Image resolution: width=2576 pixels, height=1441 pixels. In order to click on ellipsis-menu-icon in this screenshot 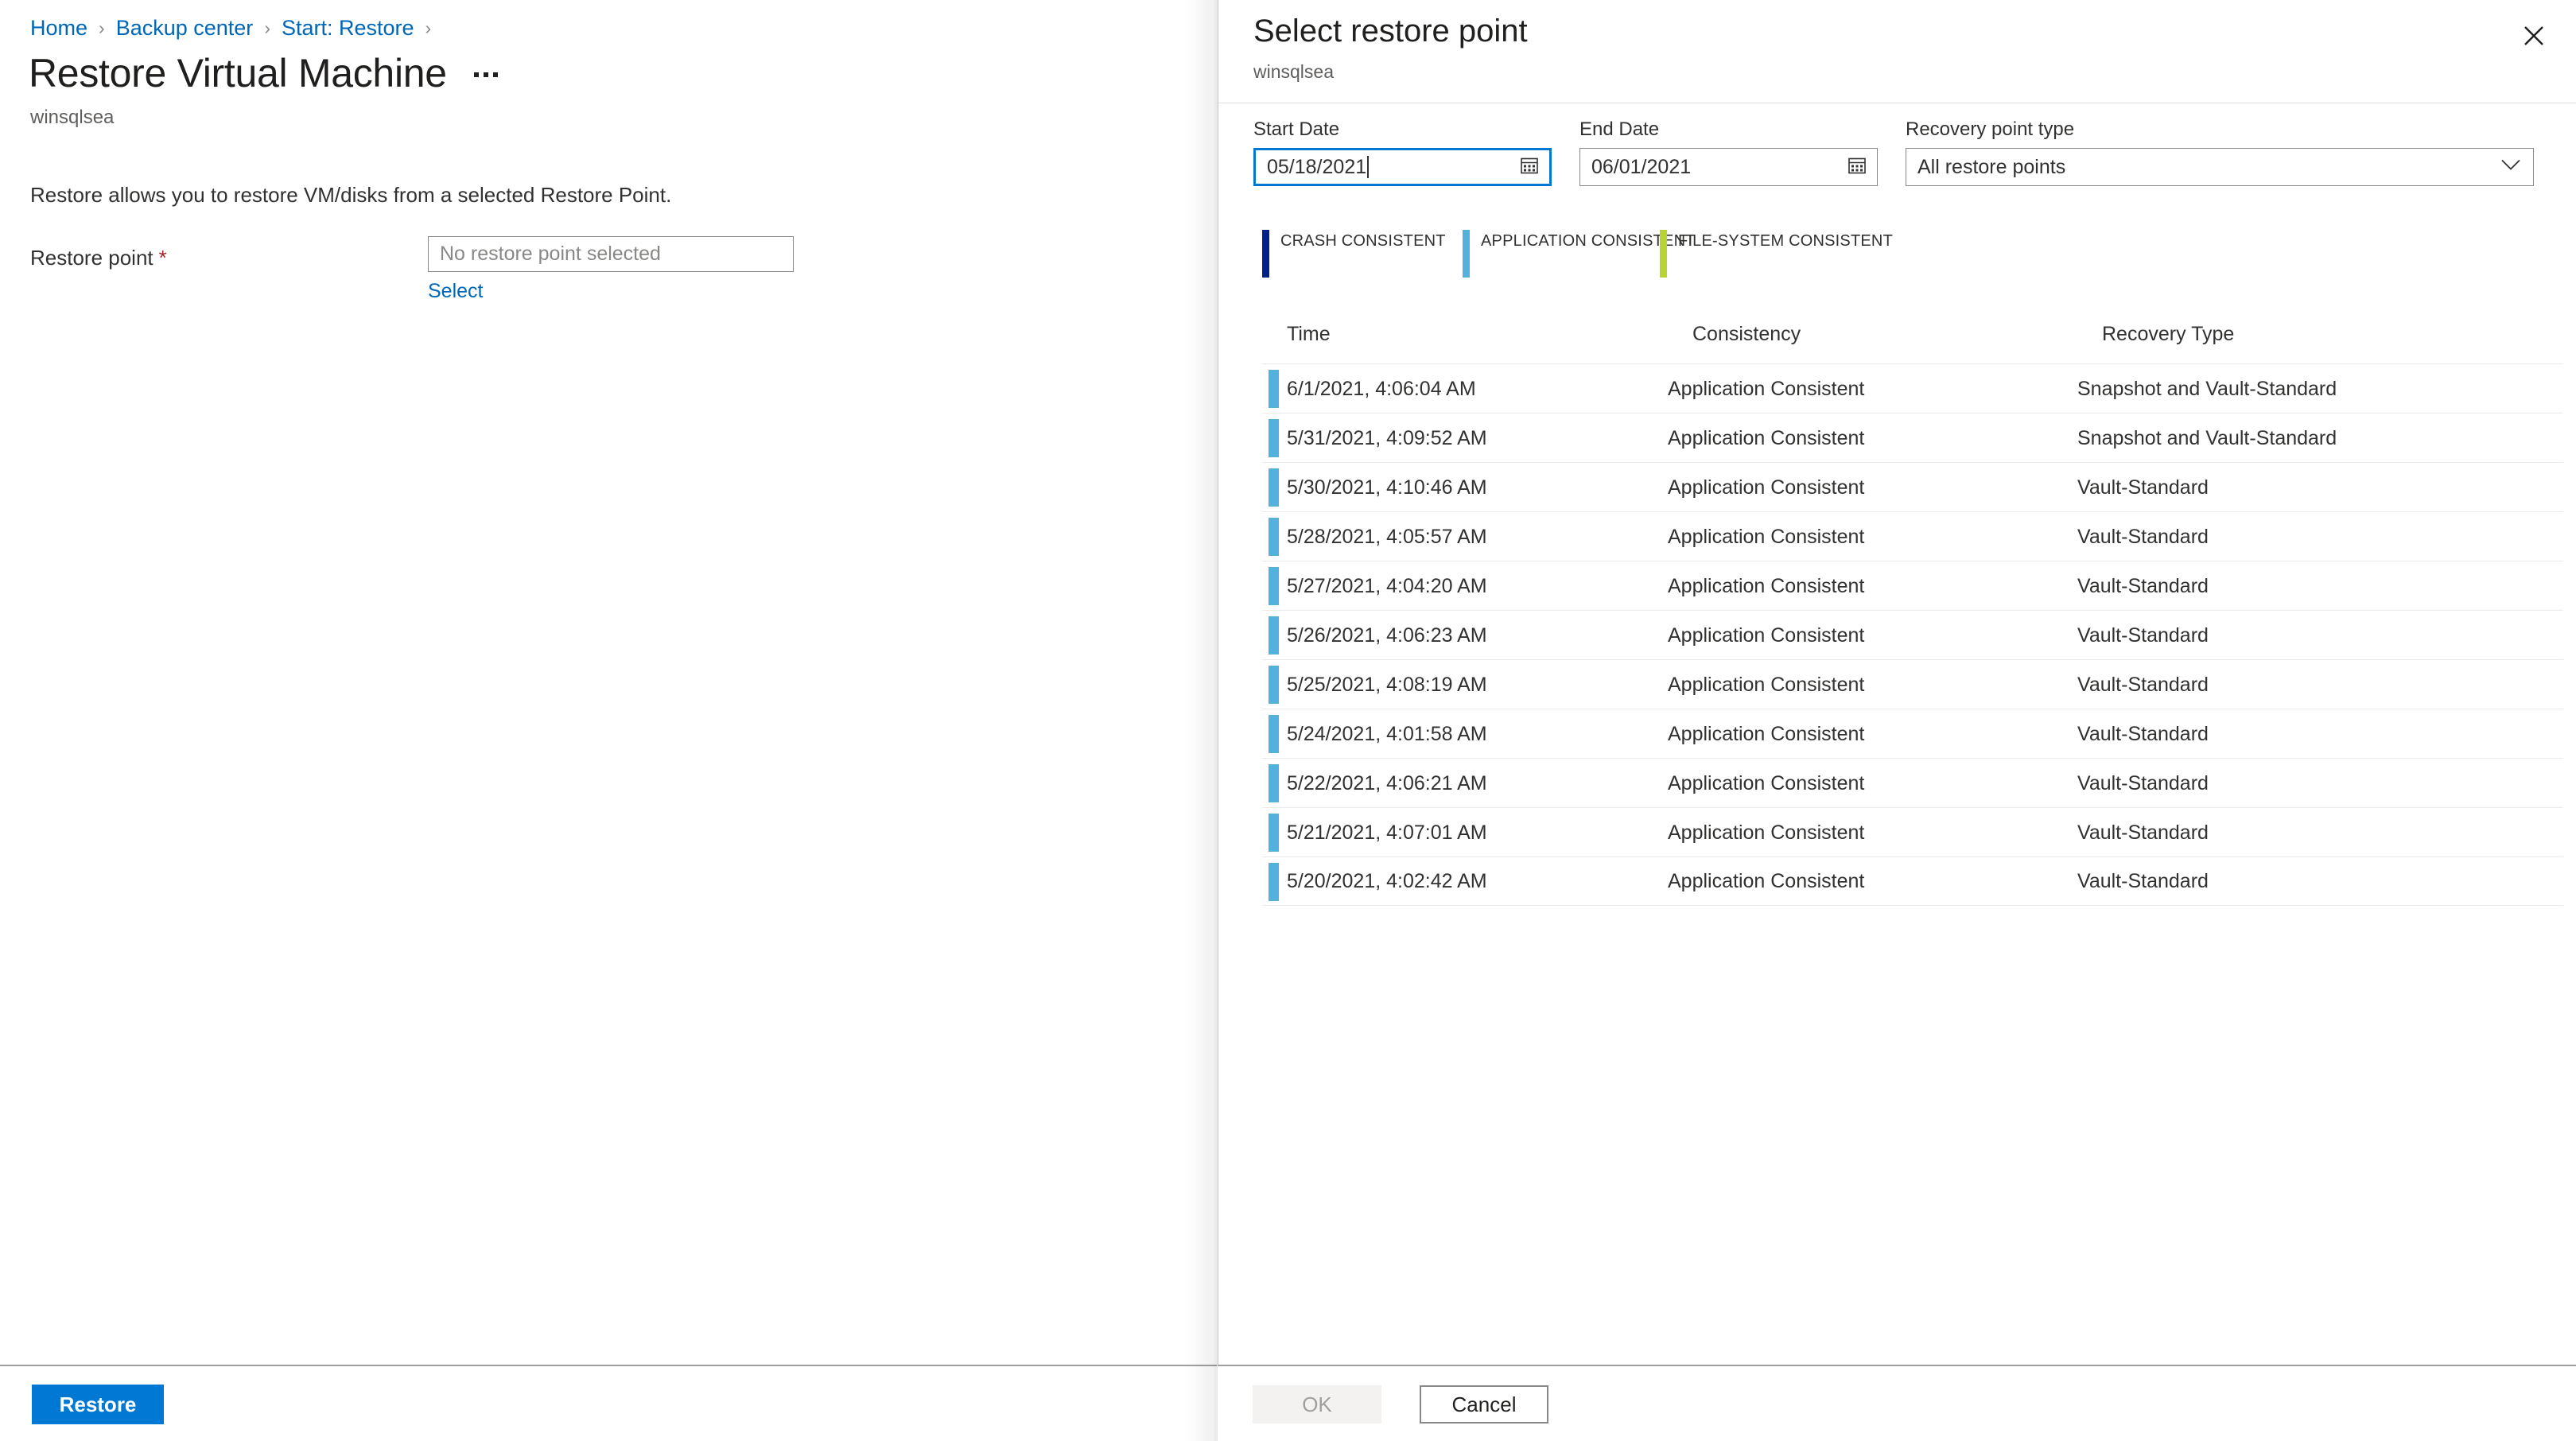, I will do `click(486, 73)`.